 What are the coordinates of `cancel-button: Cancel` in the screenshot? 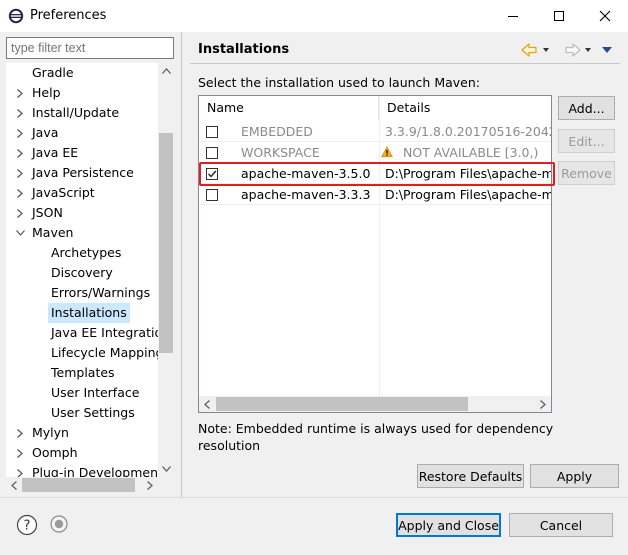 It's located at (561, 525).